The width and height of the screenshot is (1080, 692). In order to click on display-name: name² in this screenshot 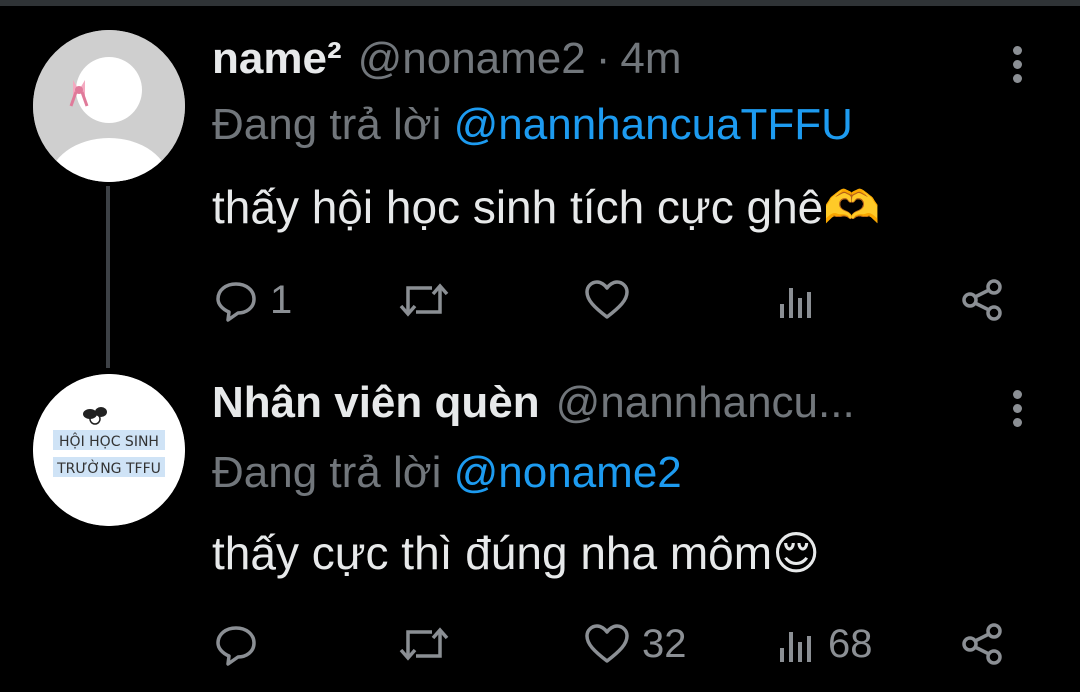, I will do `click(277, 59)`.